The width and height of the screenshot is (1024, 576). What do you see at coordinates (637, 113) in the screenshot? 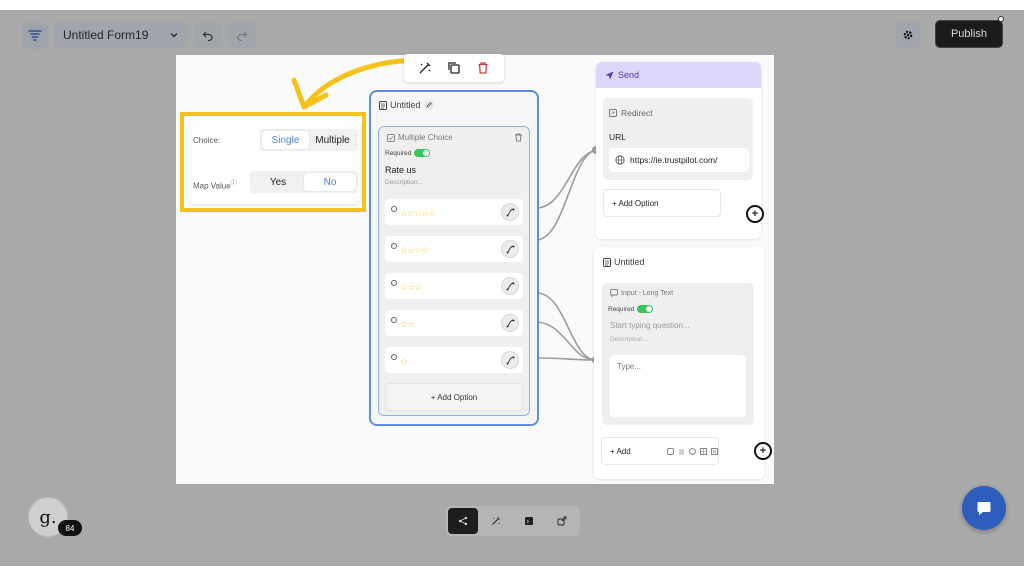
I see `redirect-text: Redirect` at bounding box center [637, 113].